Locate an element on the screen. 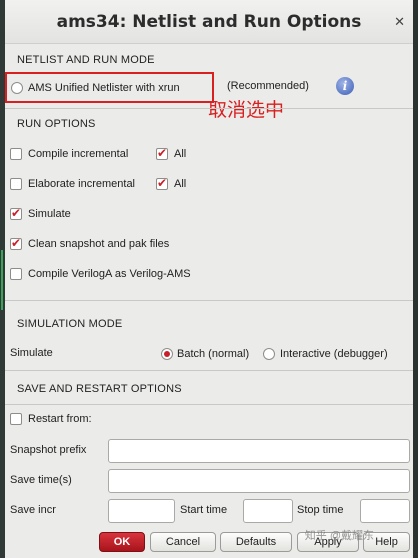 The width and height of the screenshot is (418, 558). restart-from-checkbox is located at coordinates (16, 420).